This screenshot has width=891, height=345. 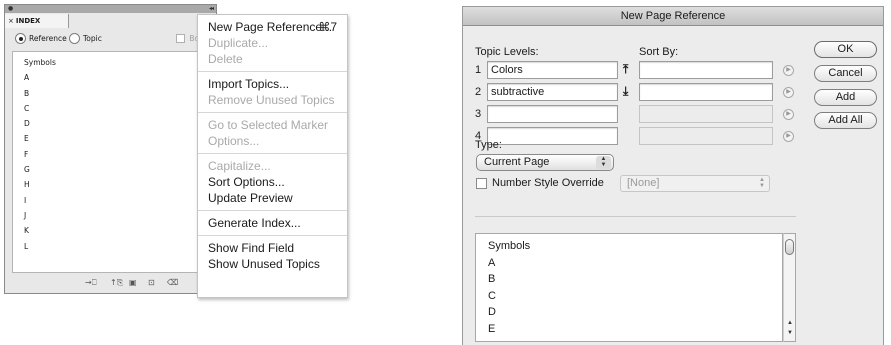 I want to click on number-style-select: [None] ▲ ▼, so click(x=695, y=183).